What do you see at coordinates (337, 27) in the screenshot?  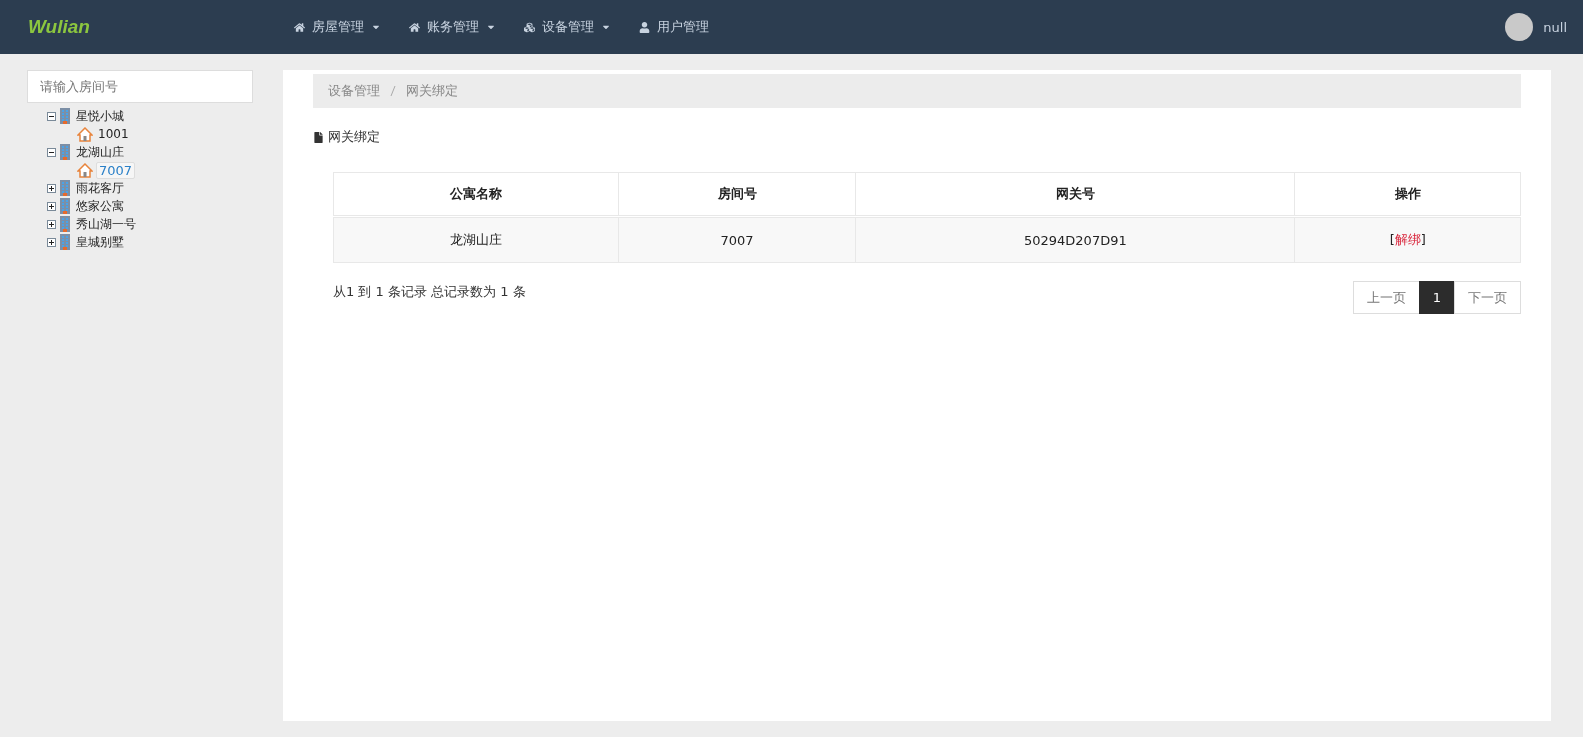 I see `nav-menu-item: 房屋管理` at bounding box center [337, 27].